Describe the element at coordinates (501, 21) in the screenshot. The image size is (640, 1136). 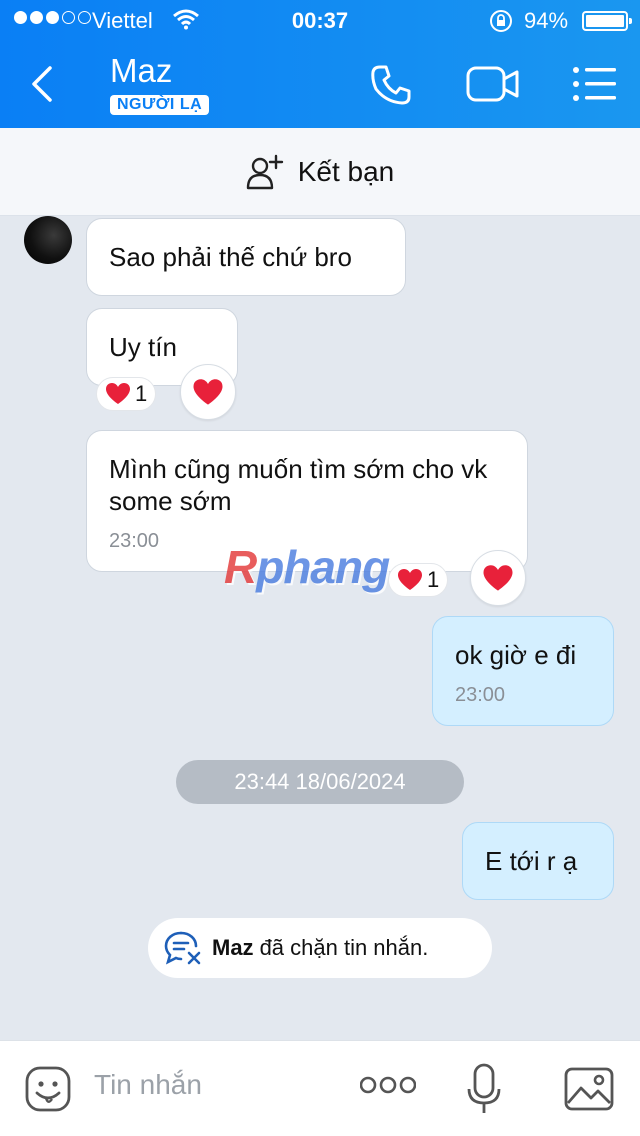
I see `rotation-lock-icon` at that location.